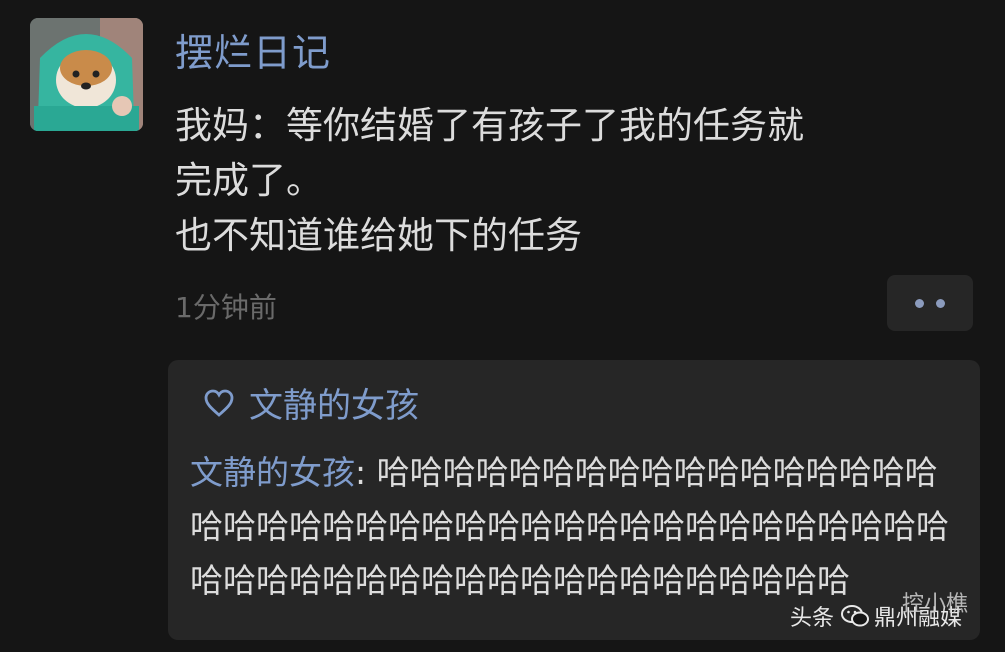 The image size is (1005, 652). What do you see at coordinates (879, 612) in the screenshot?
I see `watermark: 头条 鼎州融媒 控小樵` at bounding box center [879, 612].